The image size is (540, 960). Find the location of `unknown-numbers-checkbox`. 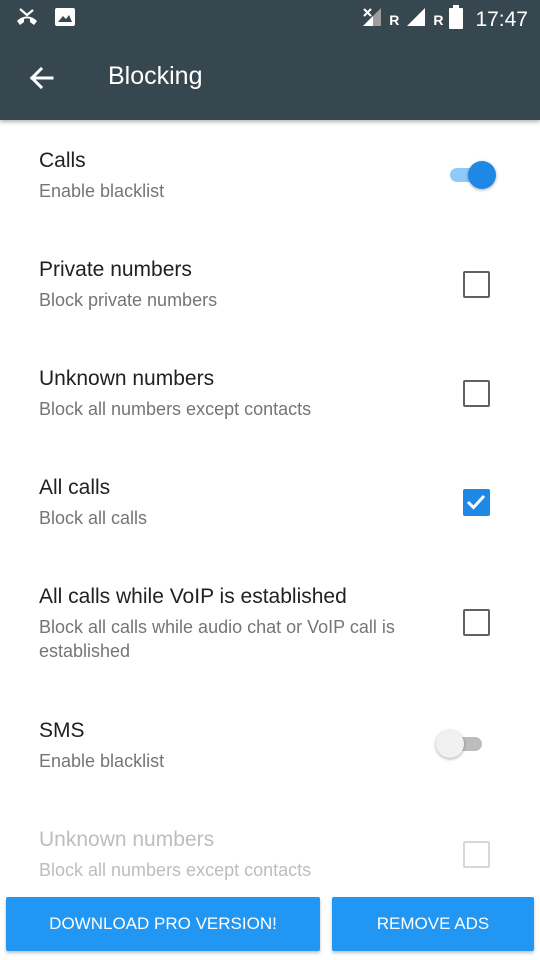

unknown-numbers-checkbox is located at coordinates (476, 393).